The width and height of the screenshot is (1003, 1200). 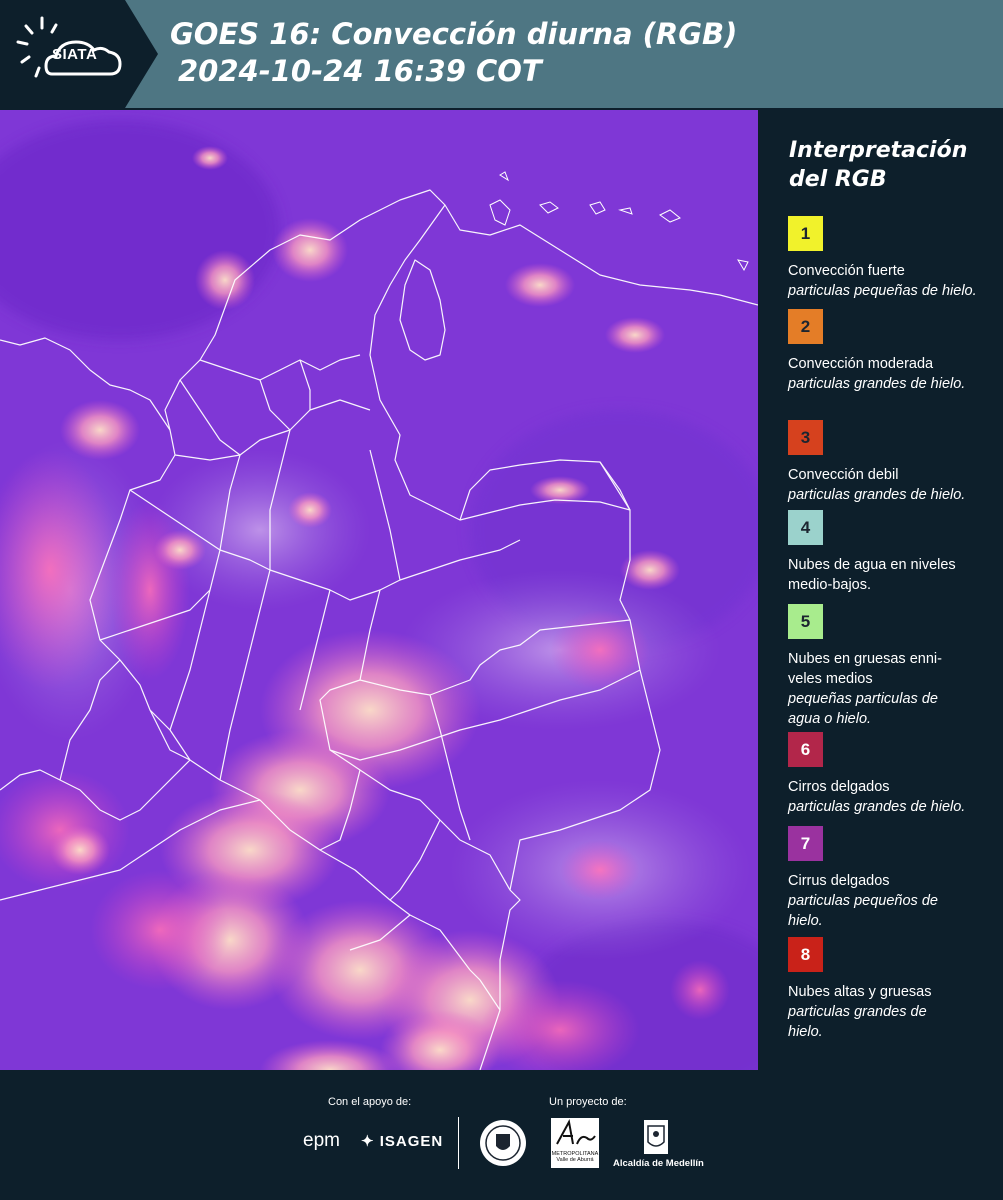 I want to click on alcaldia-label: Alcaldía de Medellín, so click(x=658, y=1163).